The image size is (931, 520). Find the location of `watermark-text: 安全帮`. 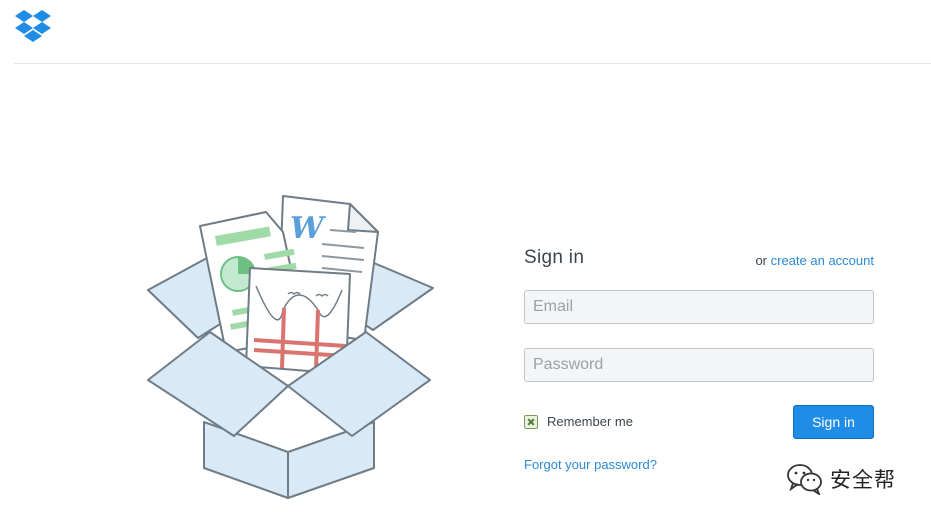

watermark-text: 安全帮 is located at coordinates (863, 480).